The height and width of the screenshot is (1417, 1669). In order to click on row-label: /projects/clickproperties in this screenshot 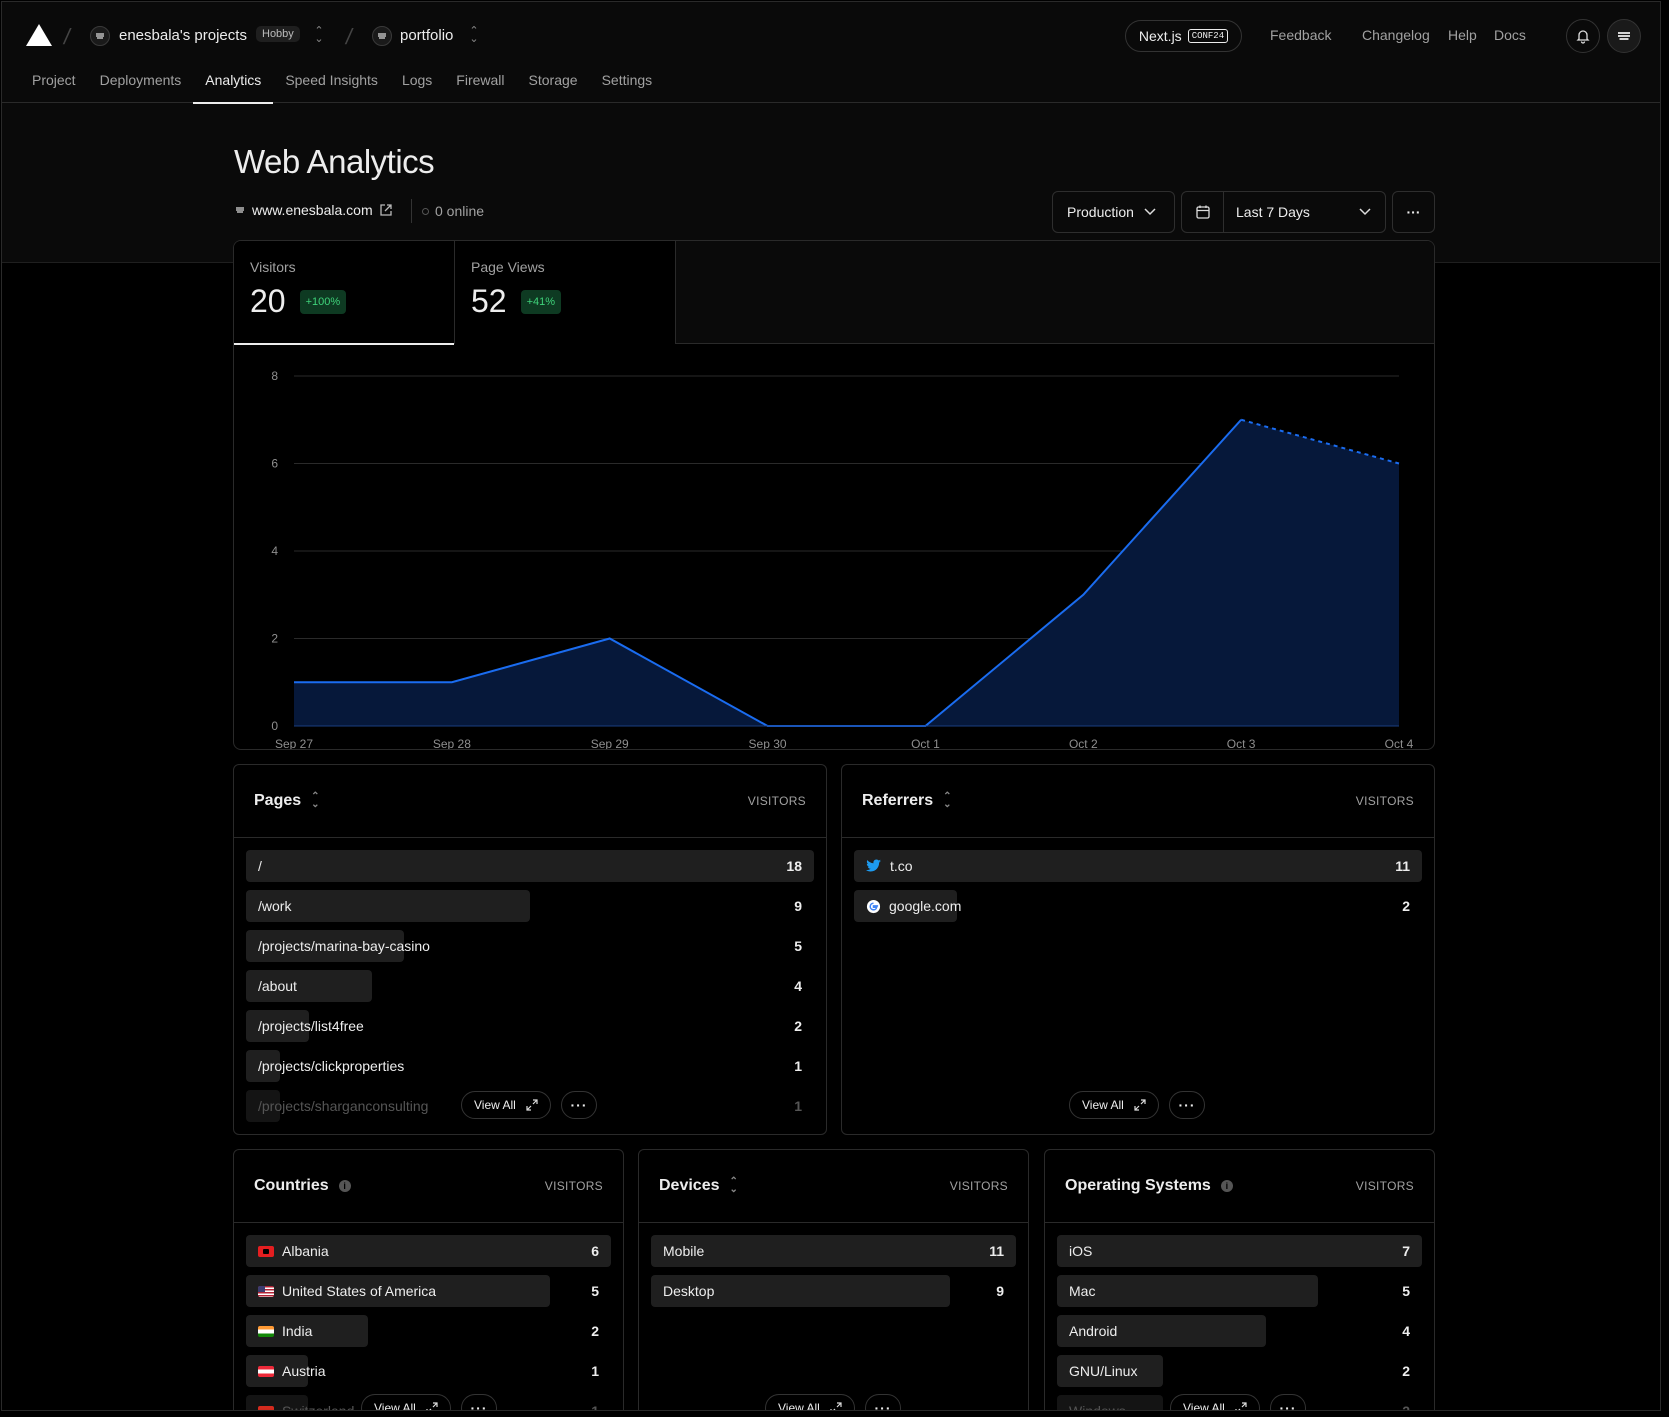, I will do `click(325, 1066)`.